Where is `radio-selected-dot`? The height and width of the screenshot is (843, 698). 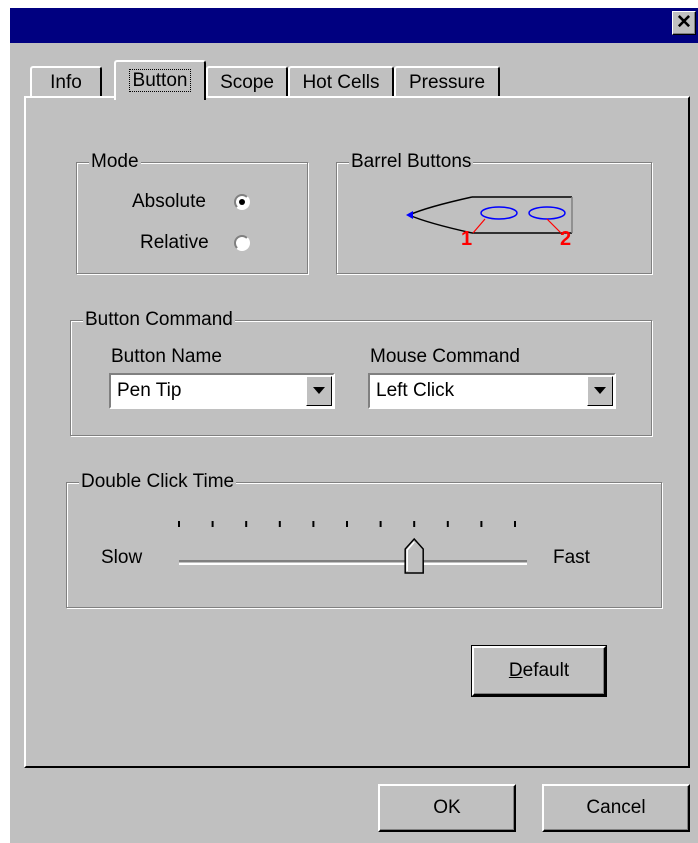
radio-selected-dot is located at coordinates (242, 202).